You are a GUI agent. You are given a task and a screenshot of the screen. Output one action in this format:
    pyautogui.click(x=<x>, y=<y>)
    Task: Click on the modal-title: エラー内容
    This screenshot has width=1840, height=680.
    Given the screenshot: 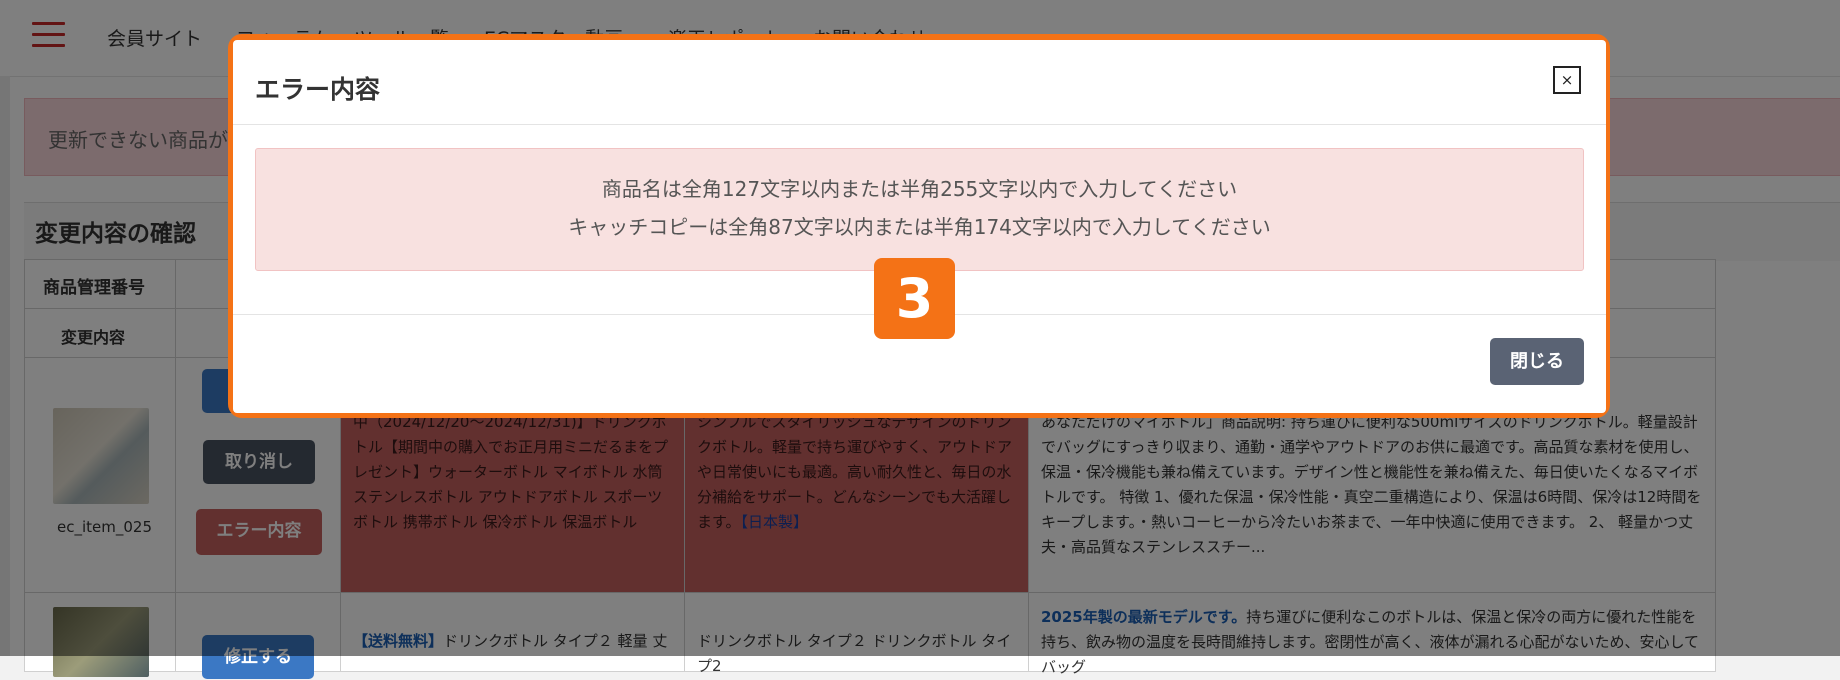 What is the action you would take?
    pyautogui.click(x=318, y=89)
    